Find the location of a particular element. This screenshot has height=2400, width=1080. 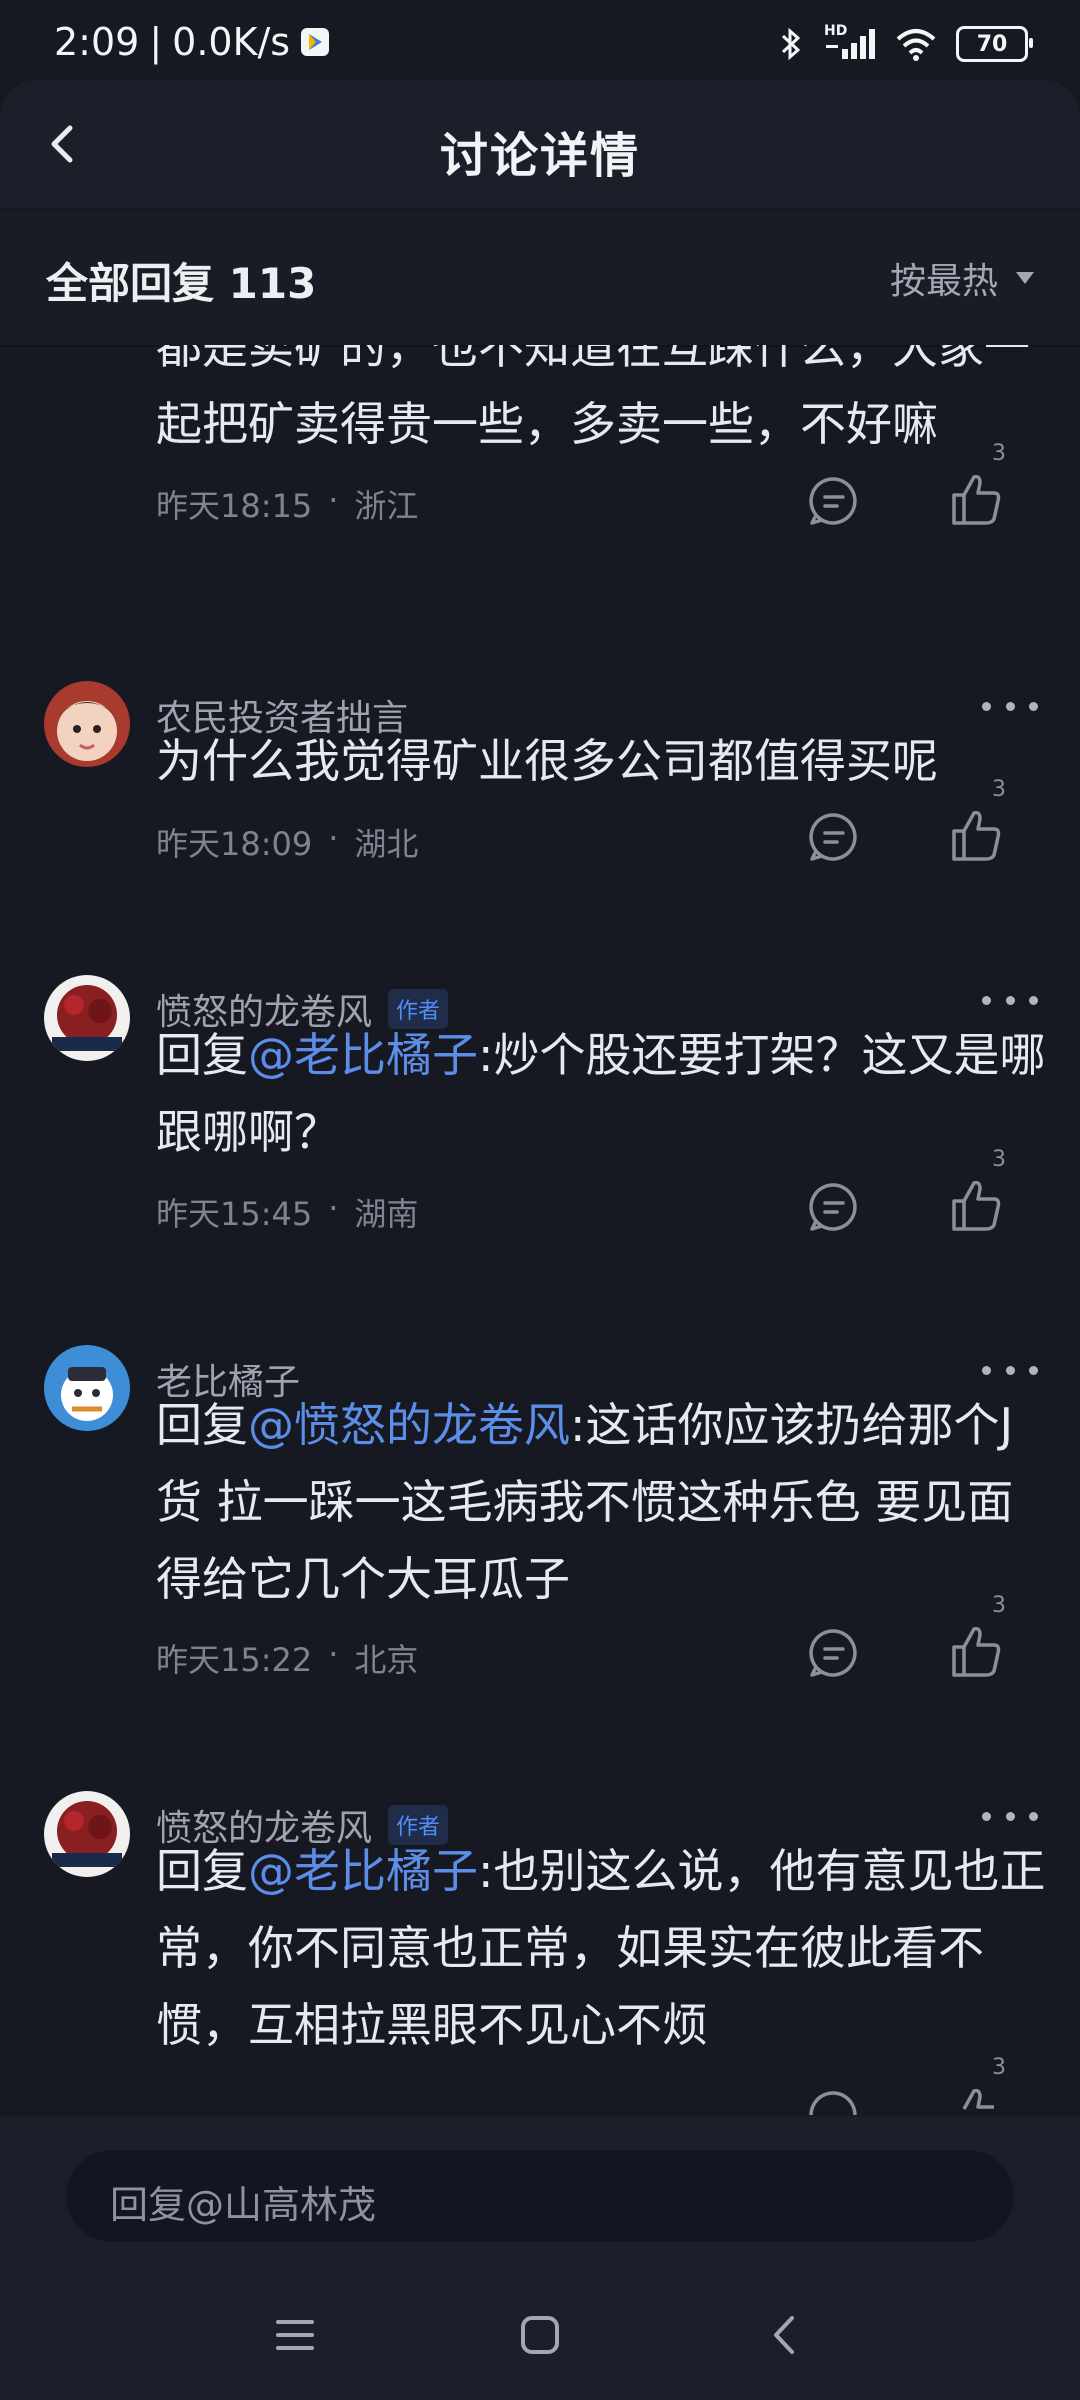

status-left: 2:09 | 0.0K/s is located at coordinates (192, 42).